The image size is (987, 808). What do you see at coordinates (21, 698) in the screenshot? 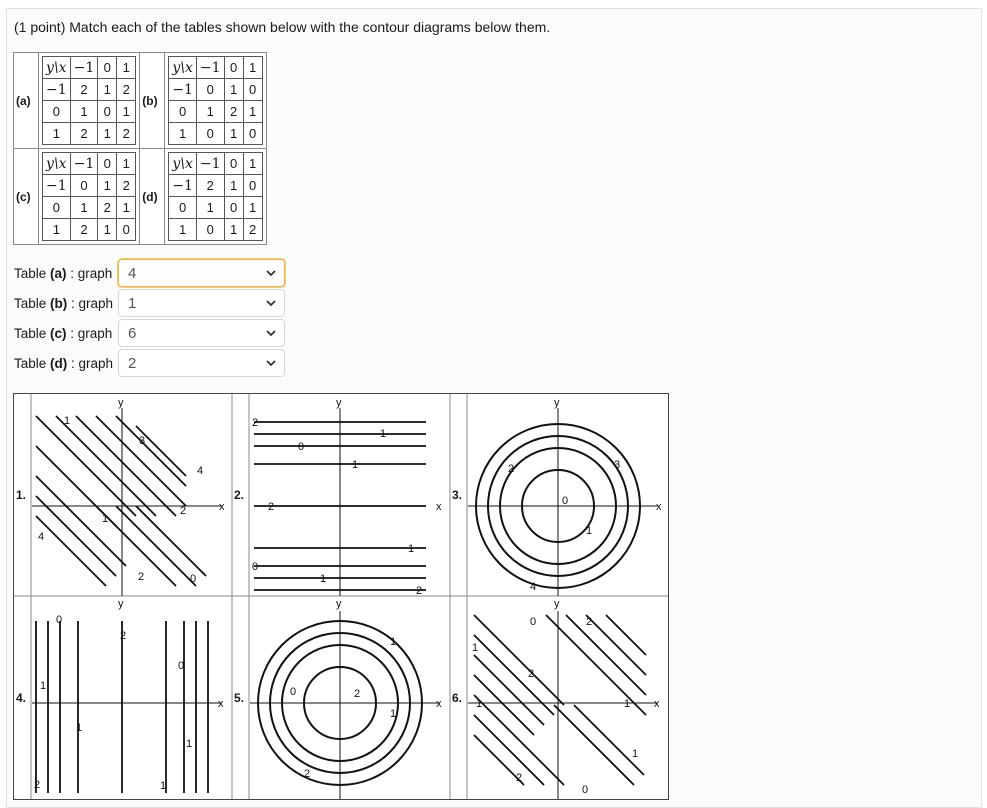
I see `graph-4-number: 4.` at bounding box center [21, 698].